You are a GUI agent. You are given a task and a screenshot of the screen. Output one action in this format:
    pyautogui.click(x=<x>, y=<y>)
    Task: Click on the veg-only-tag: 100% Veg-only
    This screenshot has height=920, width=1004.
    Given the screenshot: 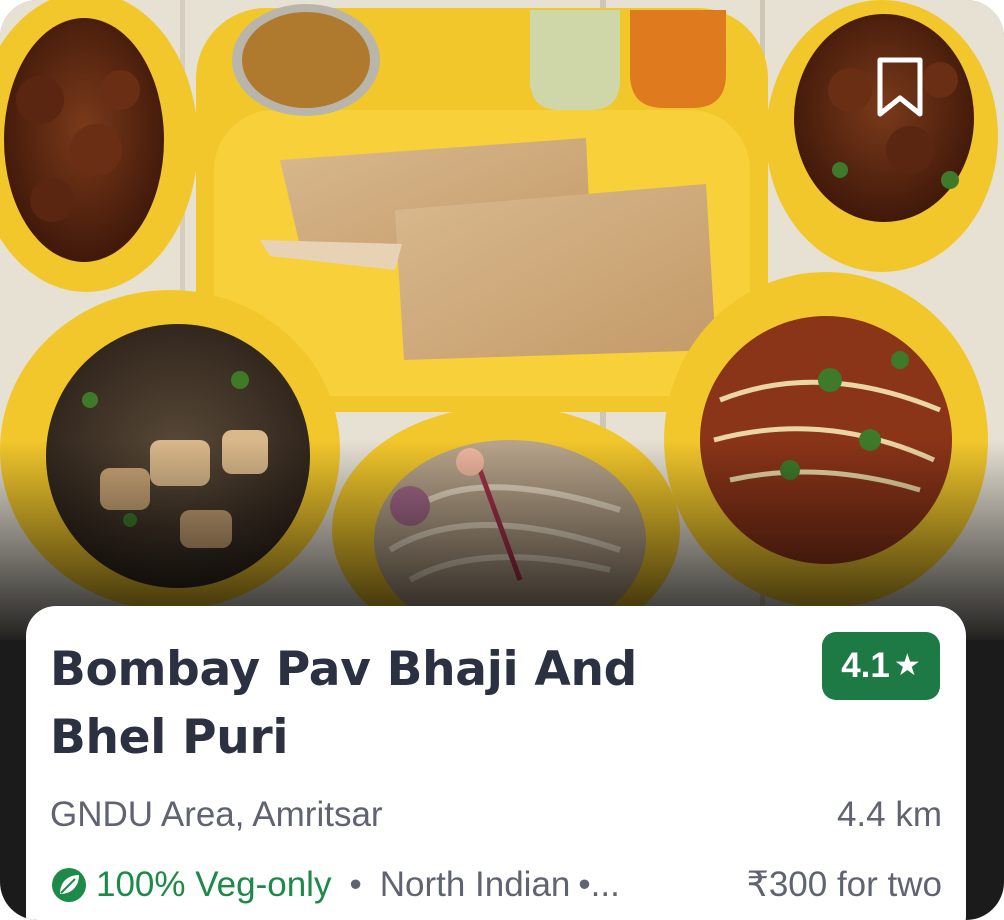 What is the action you would take?
    pyautogui.click(x=214, y=884)
    